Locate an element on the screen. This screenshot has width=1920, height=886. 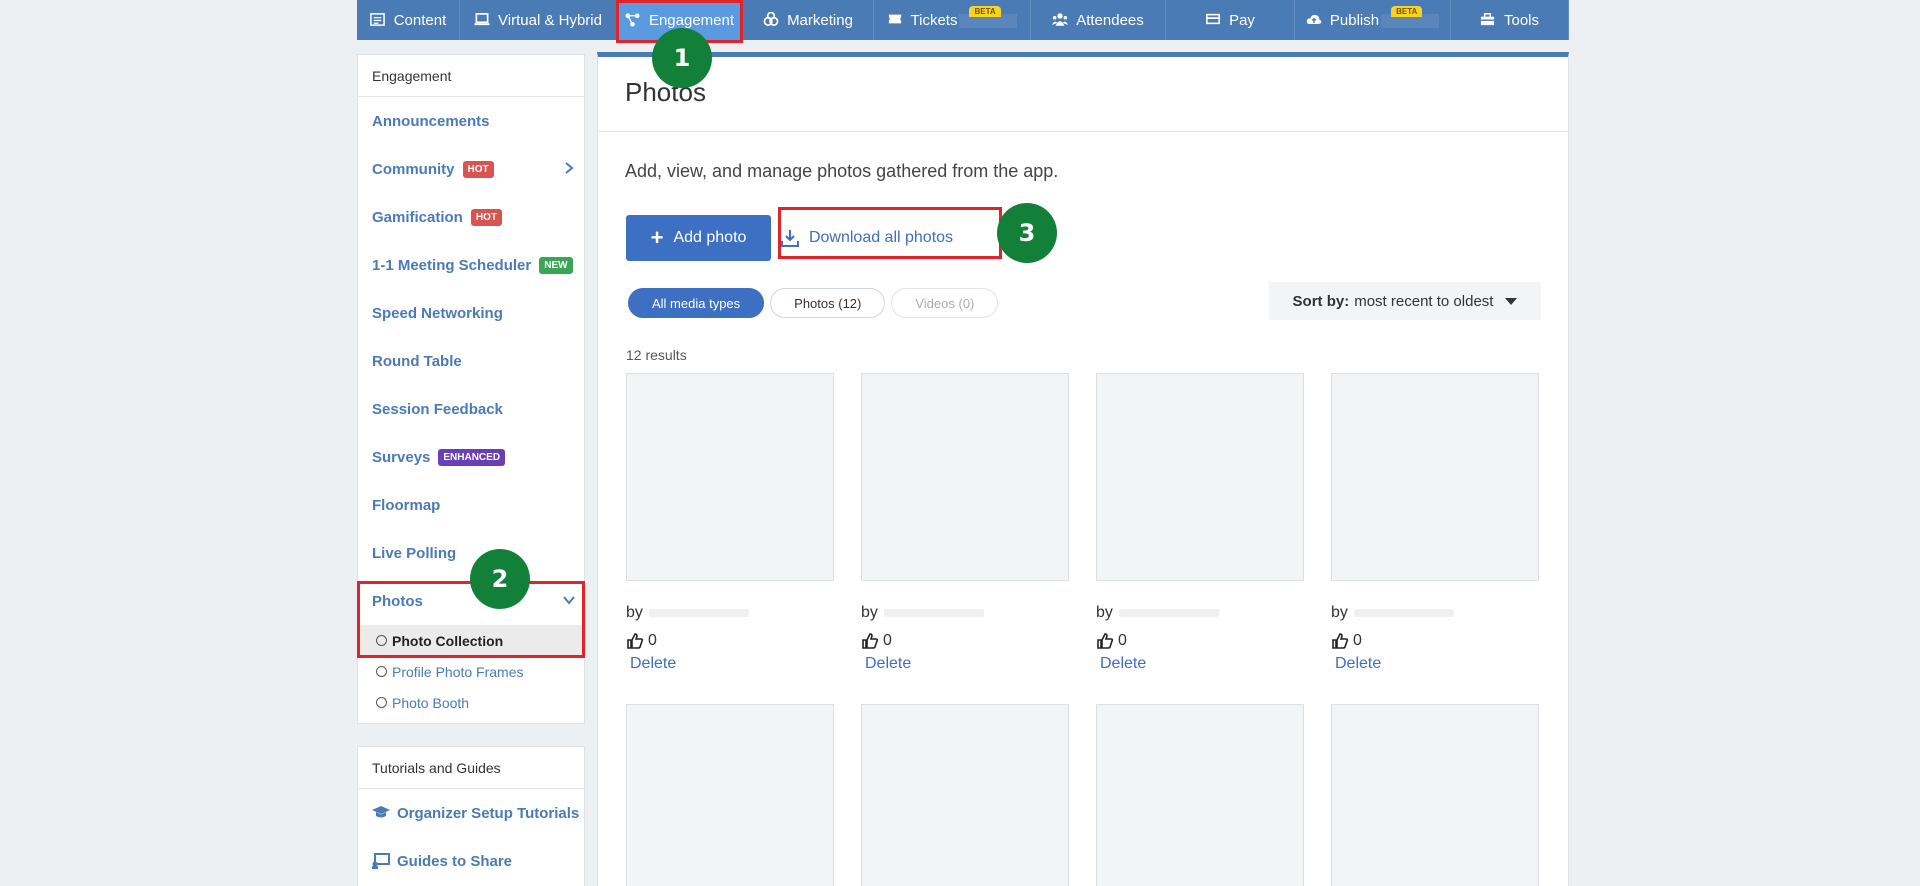
filter-pill: All media types is located at coordinates (696, 303).